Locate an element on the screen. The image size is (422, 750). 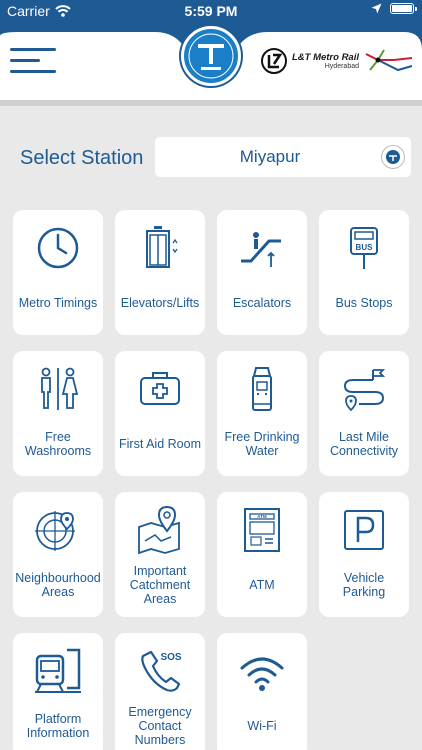
app-header: L&T Metro Rail Hyderabad is located at coordinates (211, 64).